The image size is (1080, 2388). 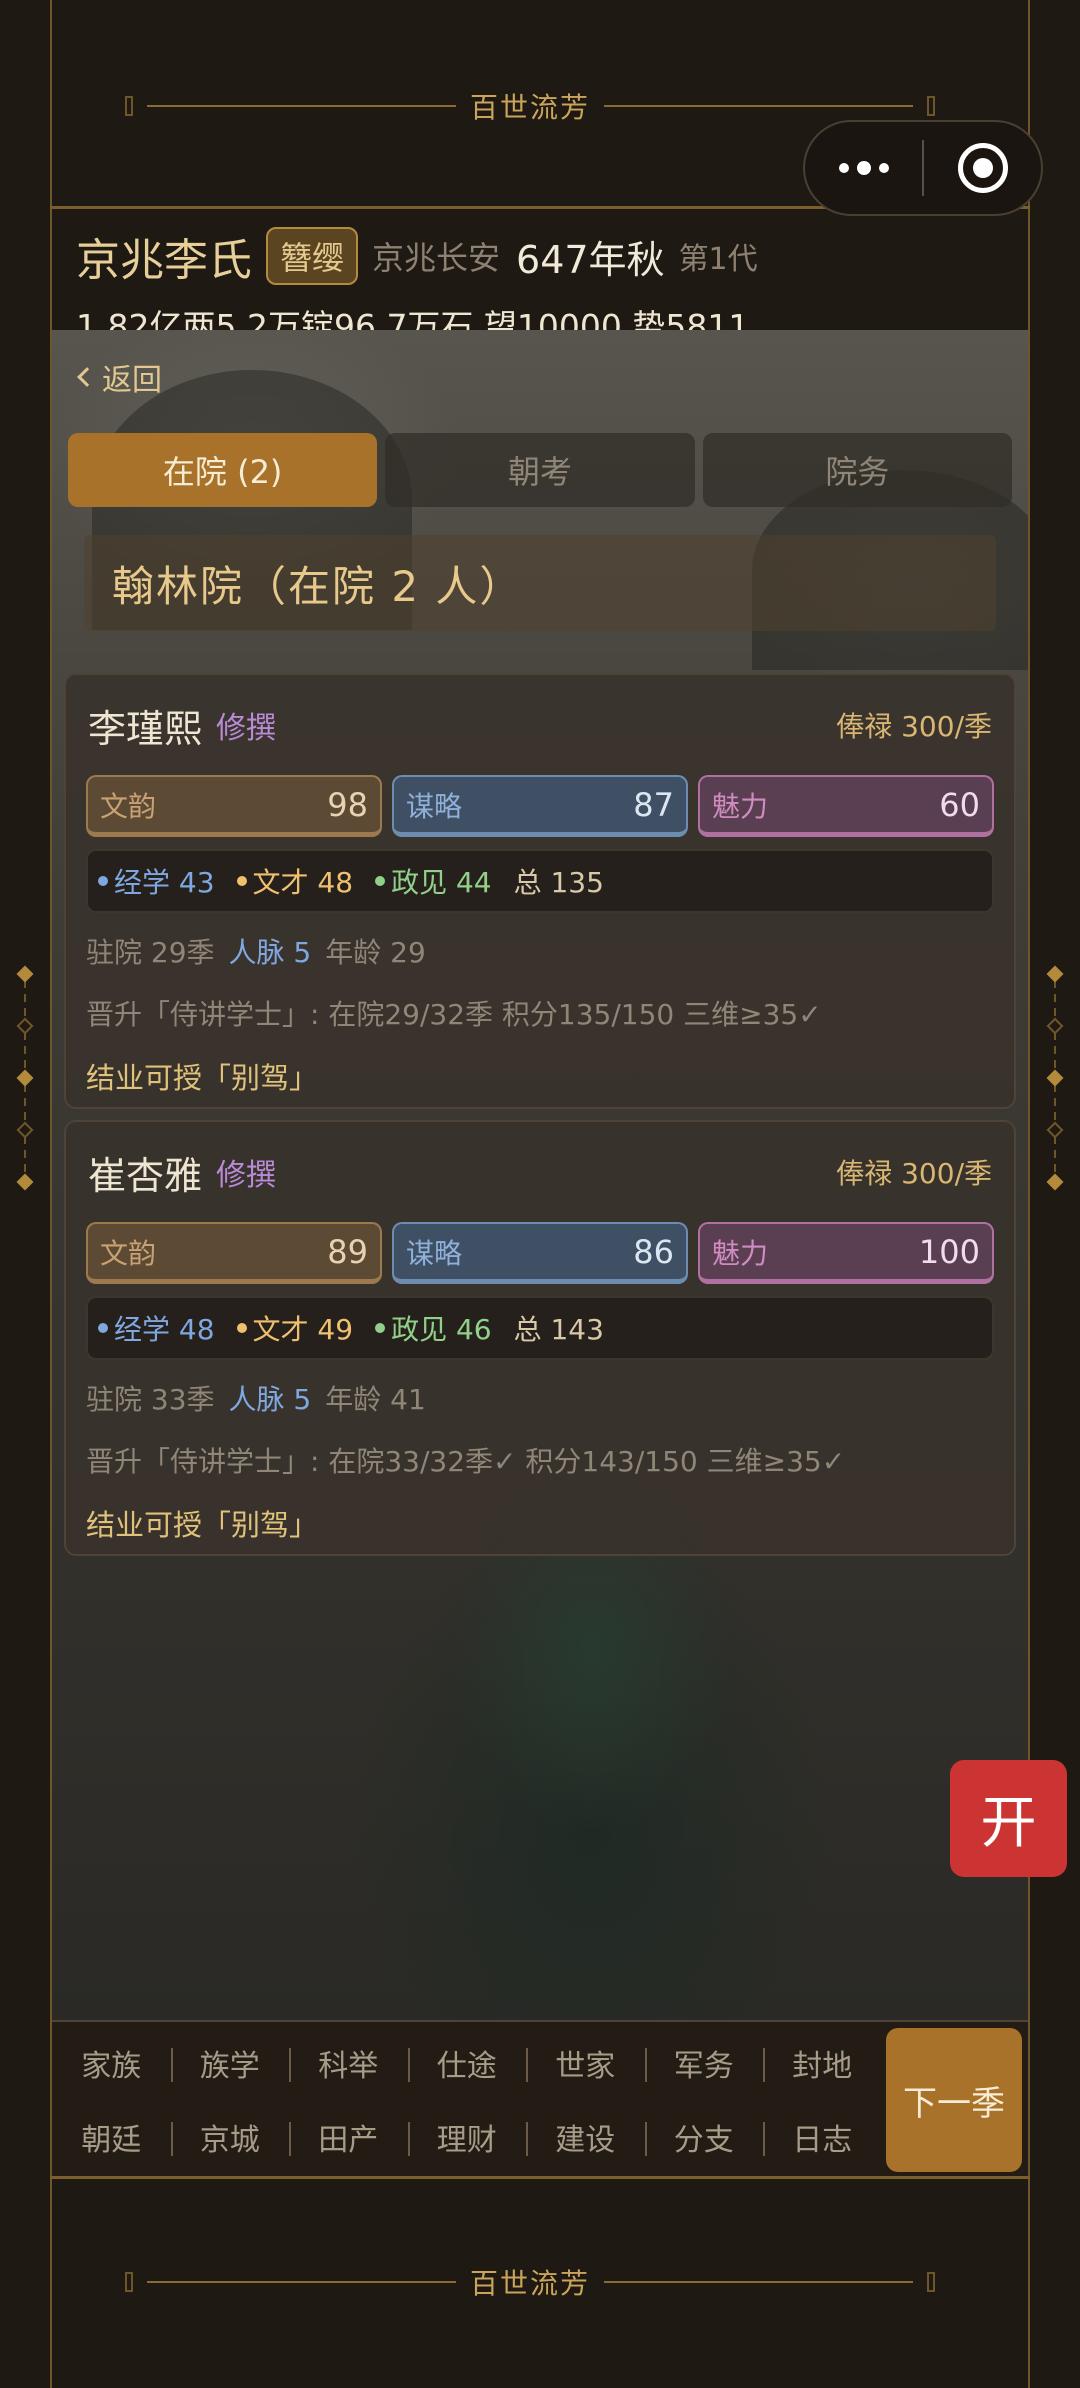 What do you see at coordinates (230, 2063) in the screenshot?
I see `nav-item-clan-school: 族学` at bounding box center [230, 2063].